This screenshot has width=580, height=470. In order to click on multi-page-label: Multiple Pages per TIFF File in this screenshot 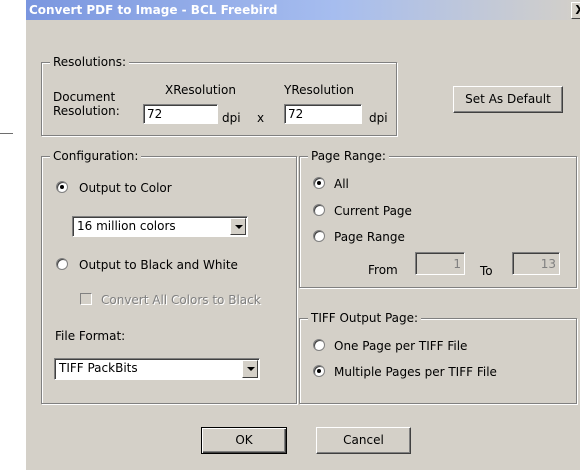, I will do `click(415, 372)`.